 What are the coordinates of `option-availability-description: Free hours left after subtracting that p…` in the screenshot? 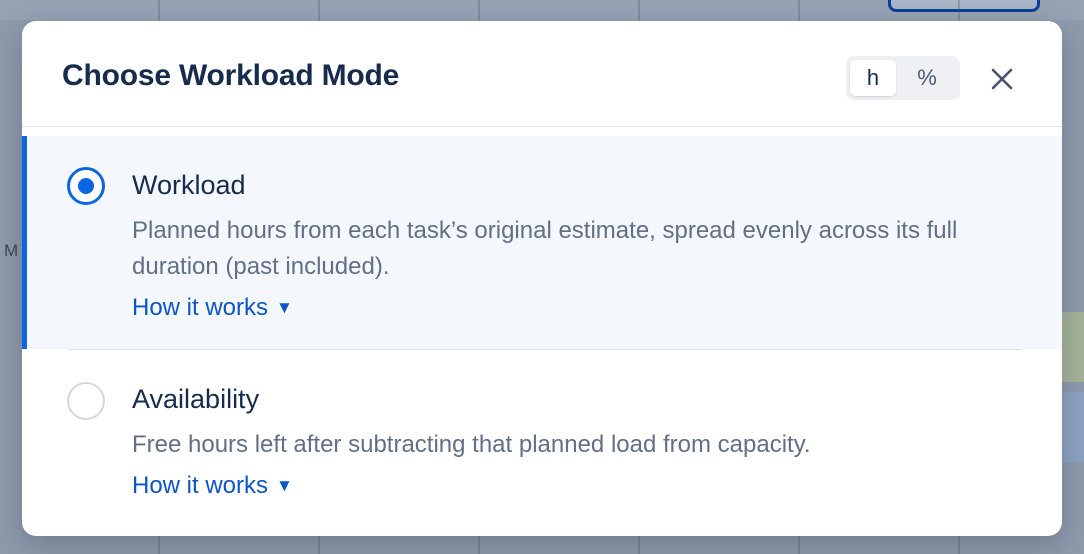 It's located at (471, 444).